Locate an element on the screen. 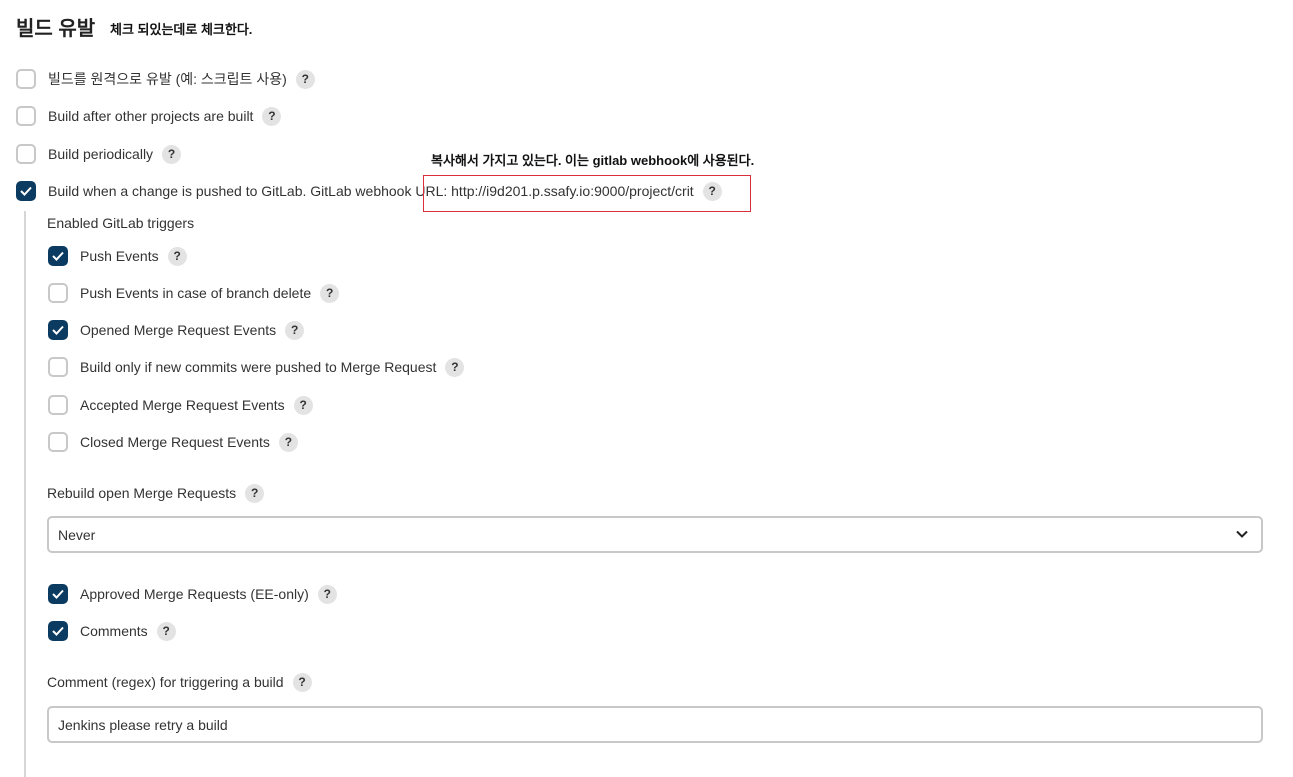 The width and height of the screenshot is (1293, 777). event-closed-mr-label: Closed Merge Request Events is located at coordinates (175, 442).